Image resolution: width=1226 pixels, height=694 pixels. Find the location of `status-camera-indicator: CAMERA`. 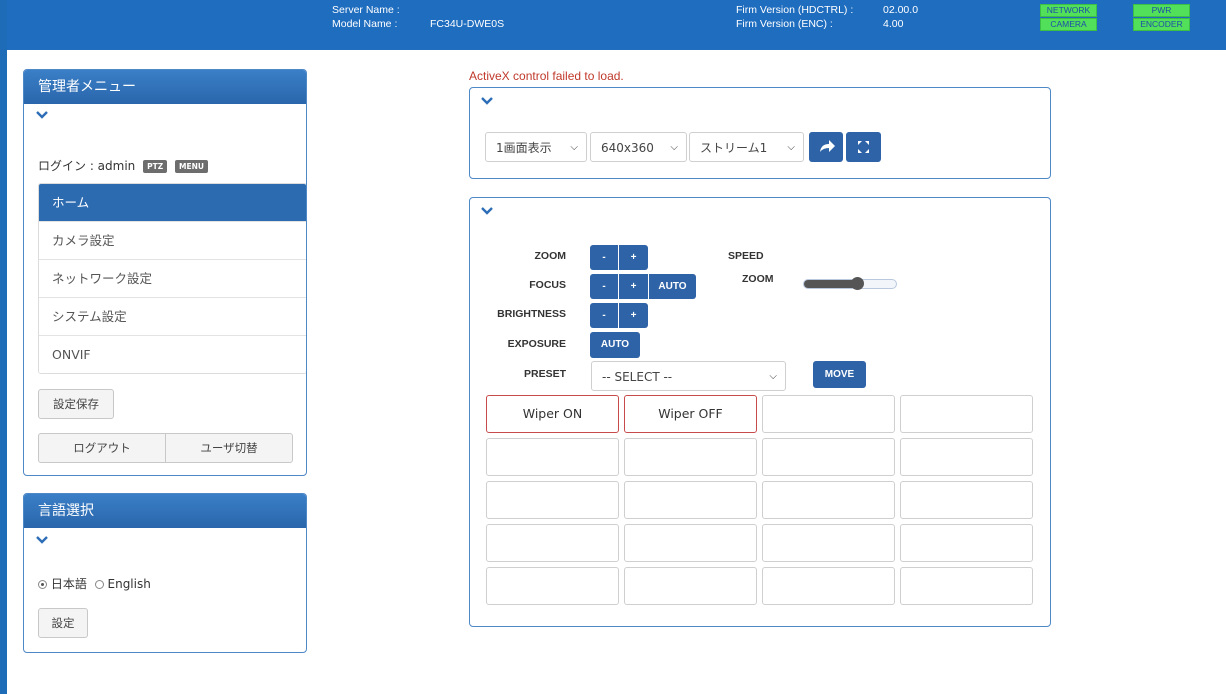

status-camera-indicator: CAMERA is located at coordinates (1068, 24).